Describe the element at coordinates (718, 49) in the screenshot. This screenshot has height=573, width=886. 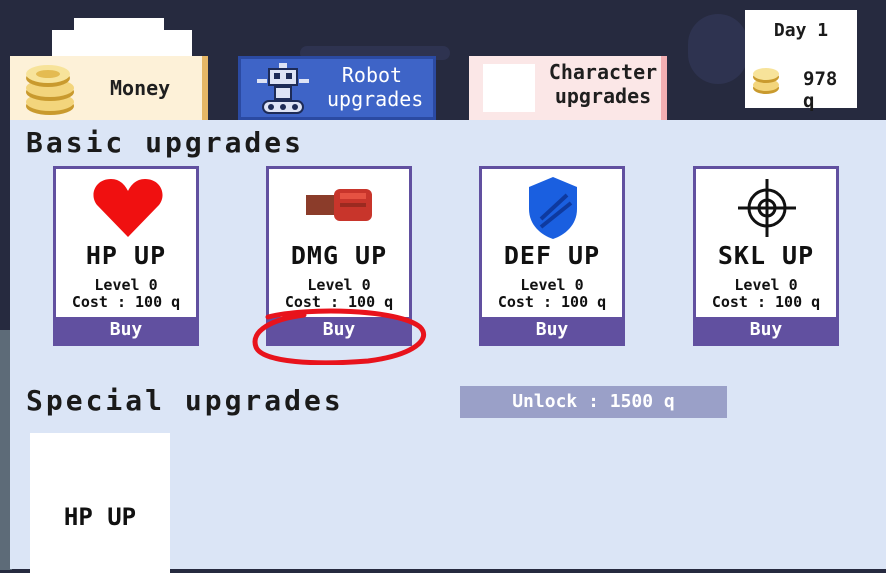
I see `background-shape` at that location.